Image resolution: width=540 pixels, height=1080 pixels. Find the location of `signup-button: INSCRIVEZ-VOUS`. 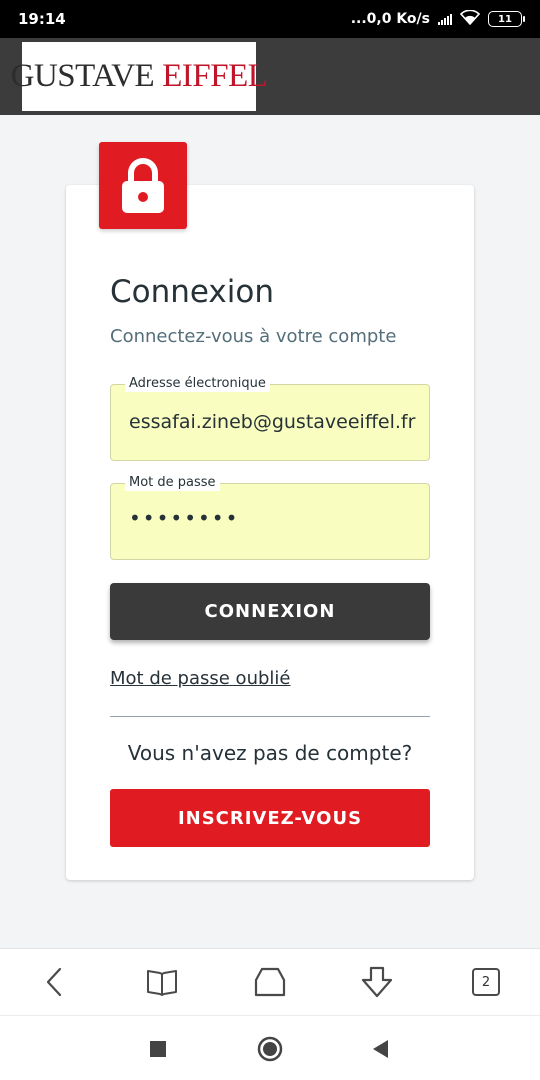

signup-button: INSCRIVEZ-VOUS is located at coordinates (270, 818).